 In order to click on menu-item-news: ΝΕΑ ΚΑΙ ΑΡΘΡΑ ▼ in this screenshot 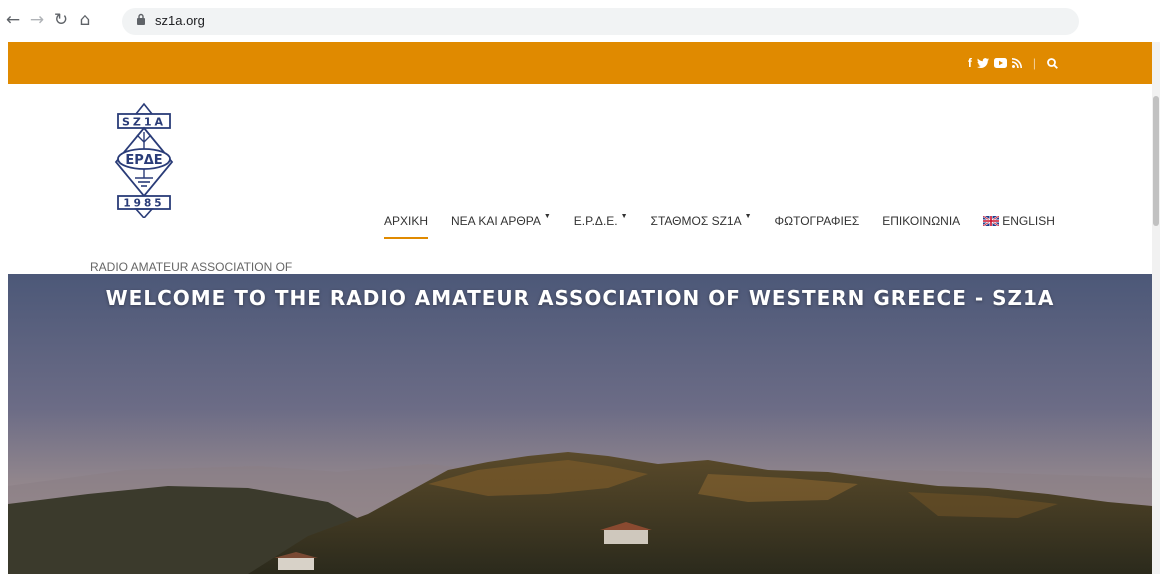, I will do `click(501, 220)`.